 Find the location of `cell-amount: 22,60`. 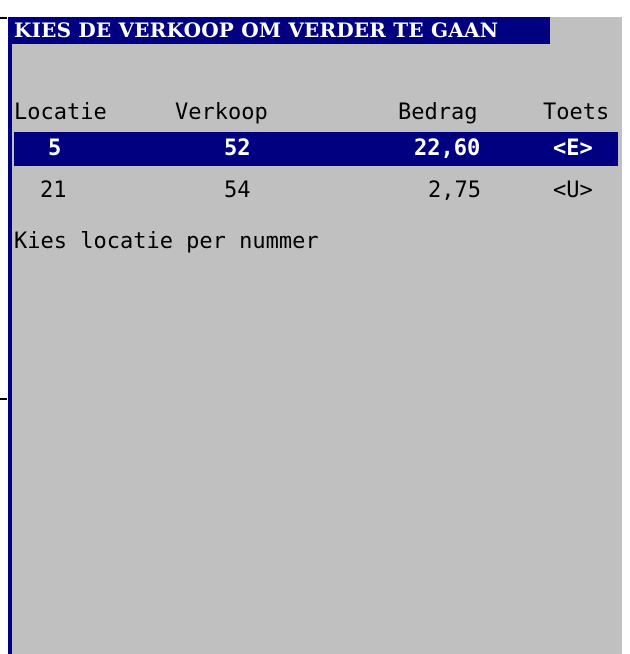

cell-amount: 22,60 is located at coordinates (447, 148).